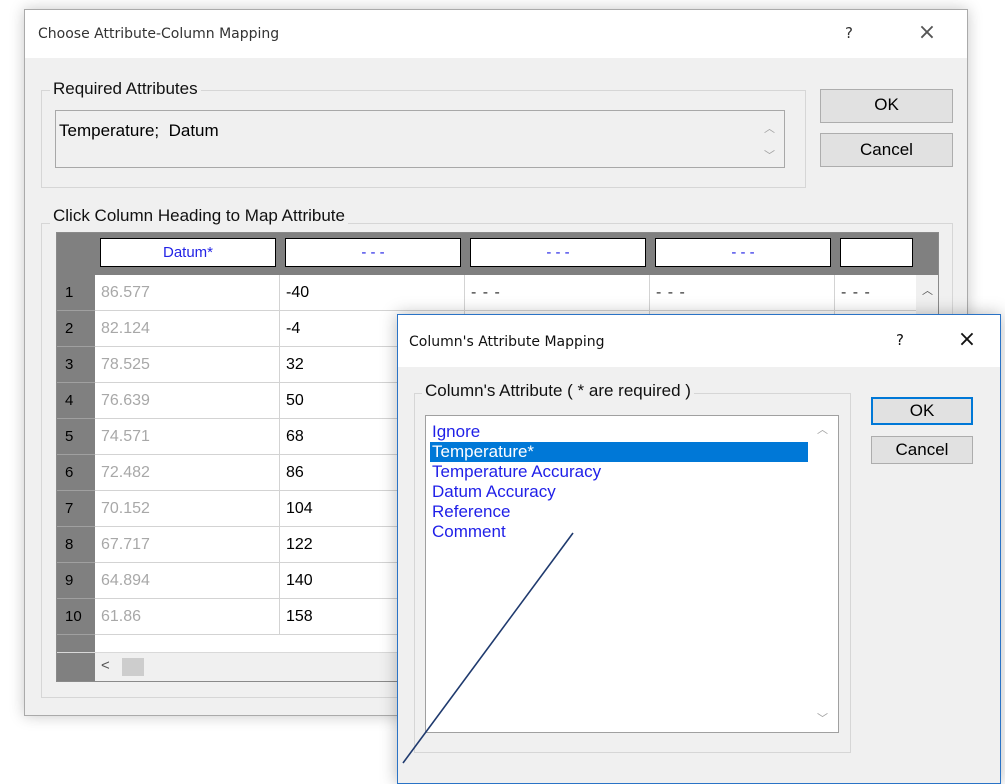 This screenshot has width=1005, height=784. I want to click on grid-cell-c4: - - -, so click(742, 293).